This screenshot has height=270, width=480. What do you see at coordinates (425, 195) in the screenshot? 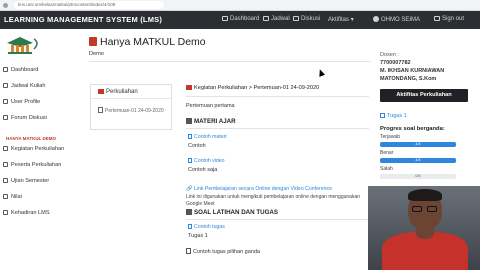
I see `webcam-person-hair` at bounding box center [425, 195].